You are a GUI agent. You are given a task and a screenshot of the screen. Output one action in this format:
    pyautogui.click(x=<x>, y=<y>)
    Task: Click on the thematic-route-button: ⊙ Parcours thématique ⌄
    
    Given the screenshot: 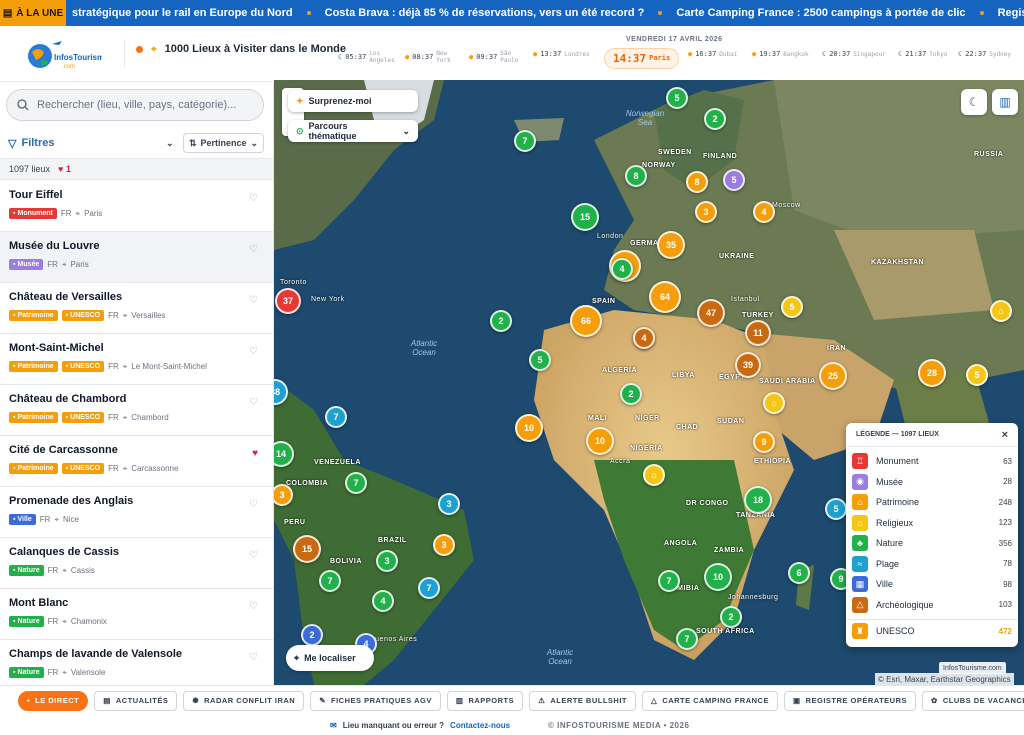 What is the action you would take?
    pyautogui.click(x=353, y=131)
    